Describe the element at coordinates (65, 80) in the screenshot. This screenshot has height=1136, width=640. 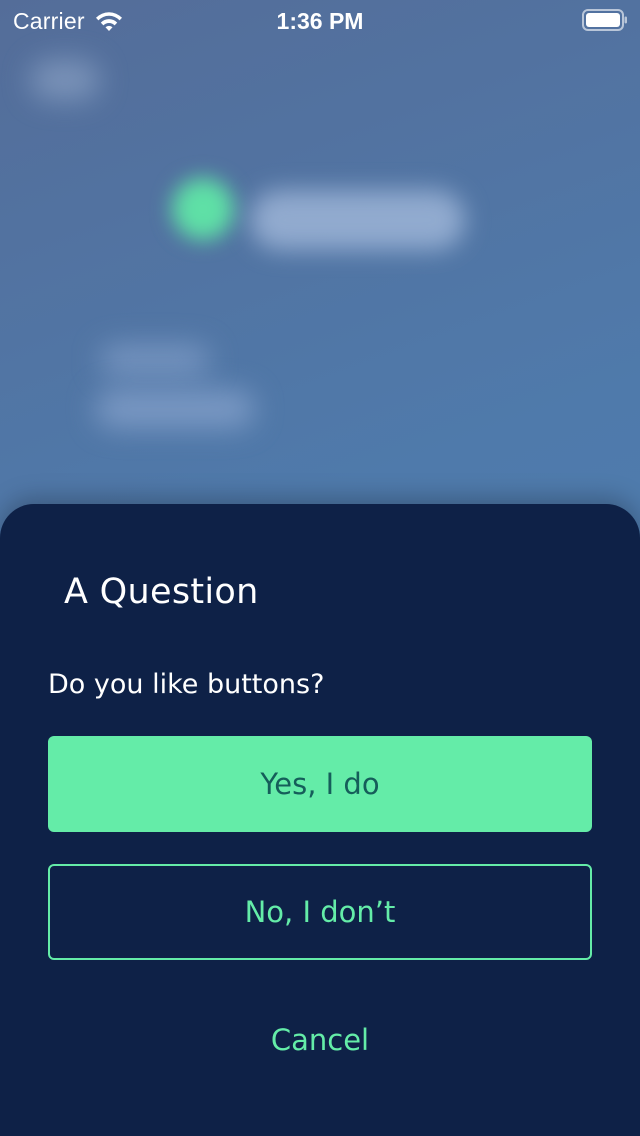
I see `blurred-menu-icon` at that location.